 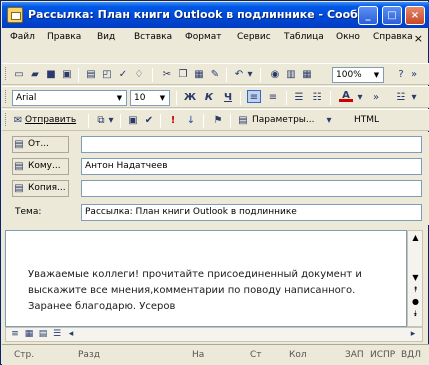 I want to click on menu-item-table: Таблица, so click(x=304, y=37).